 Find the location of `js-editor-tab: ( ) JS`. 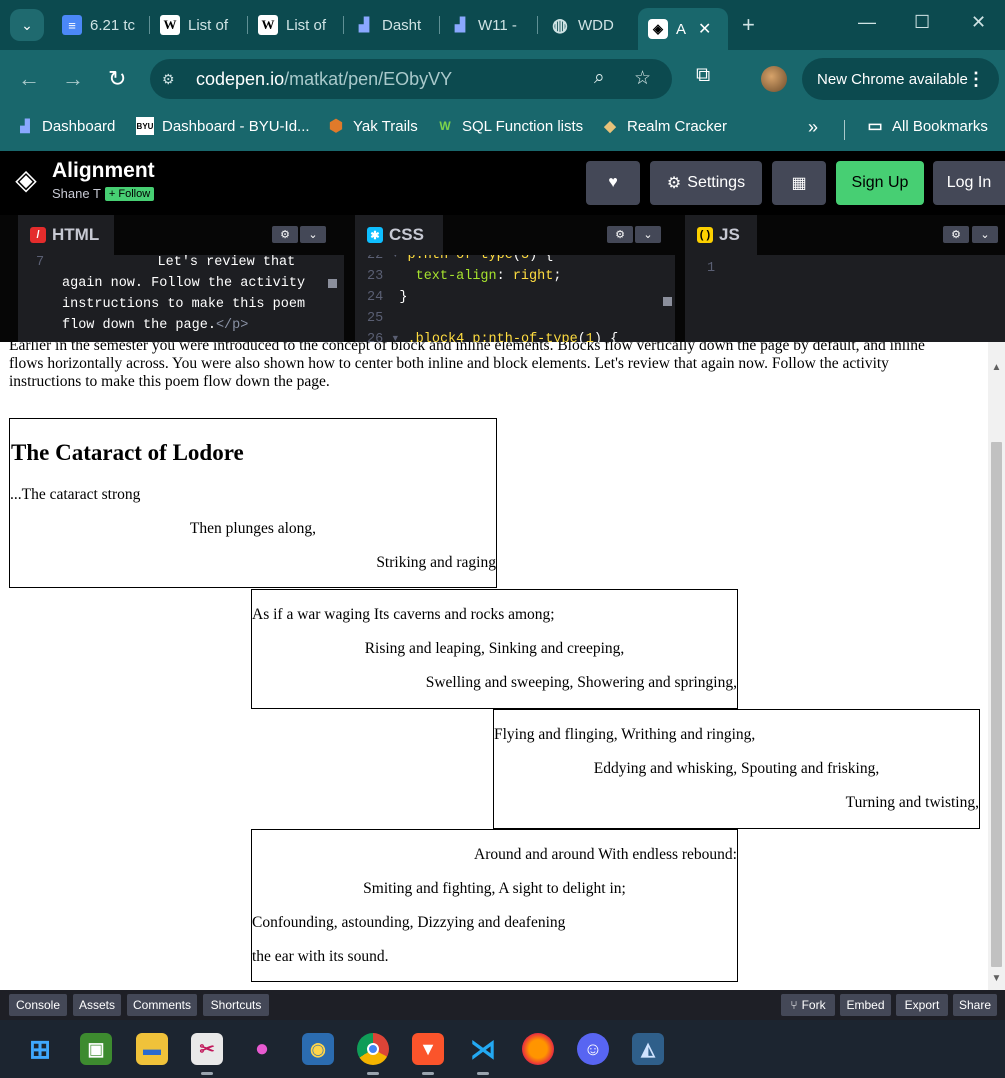

js-editor-tab: ( ) JS is located at coordinates (721, 235).